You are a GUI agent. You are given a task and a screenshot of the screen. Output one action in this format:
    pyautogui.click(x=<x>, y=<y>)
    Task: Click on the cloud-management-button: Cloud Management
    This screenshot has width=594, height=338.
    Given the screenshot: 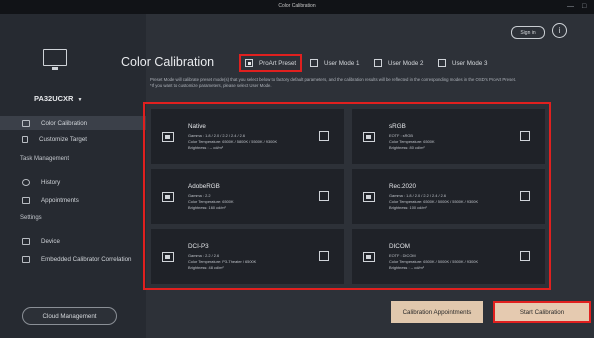 What is the action you would take?
    pyautogui.click(x=69, y=316)
    